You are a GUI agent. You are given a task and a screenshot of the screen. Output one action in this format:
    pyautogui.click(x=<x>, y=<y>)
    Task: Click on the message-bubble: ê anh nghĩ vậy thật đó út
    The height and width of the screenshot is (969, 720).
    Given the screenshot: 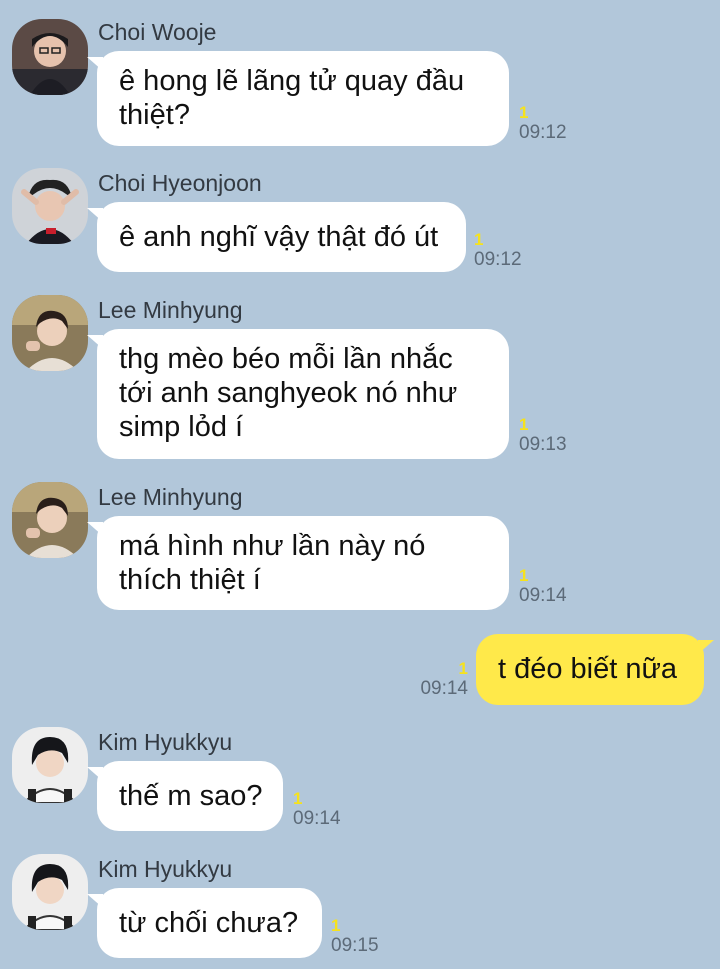 What is the action you would take?
    pyautogui.click(x=276, y=237)
    